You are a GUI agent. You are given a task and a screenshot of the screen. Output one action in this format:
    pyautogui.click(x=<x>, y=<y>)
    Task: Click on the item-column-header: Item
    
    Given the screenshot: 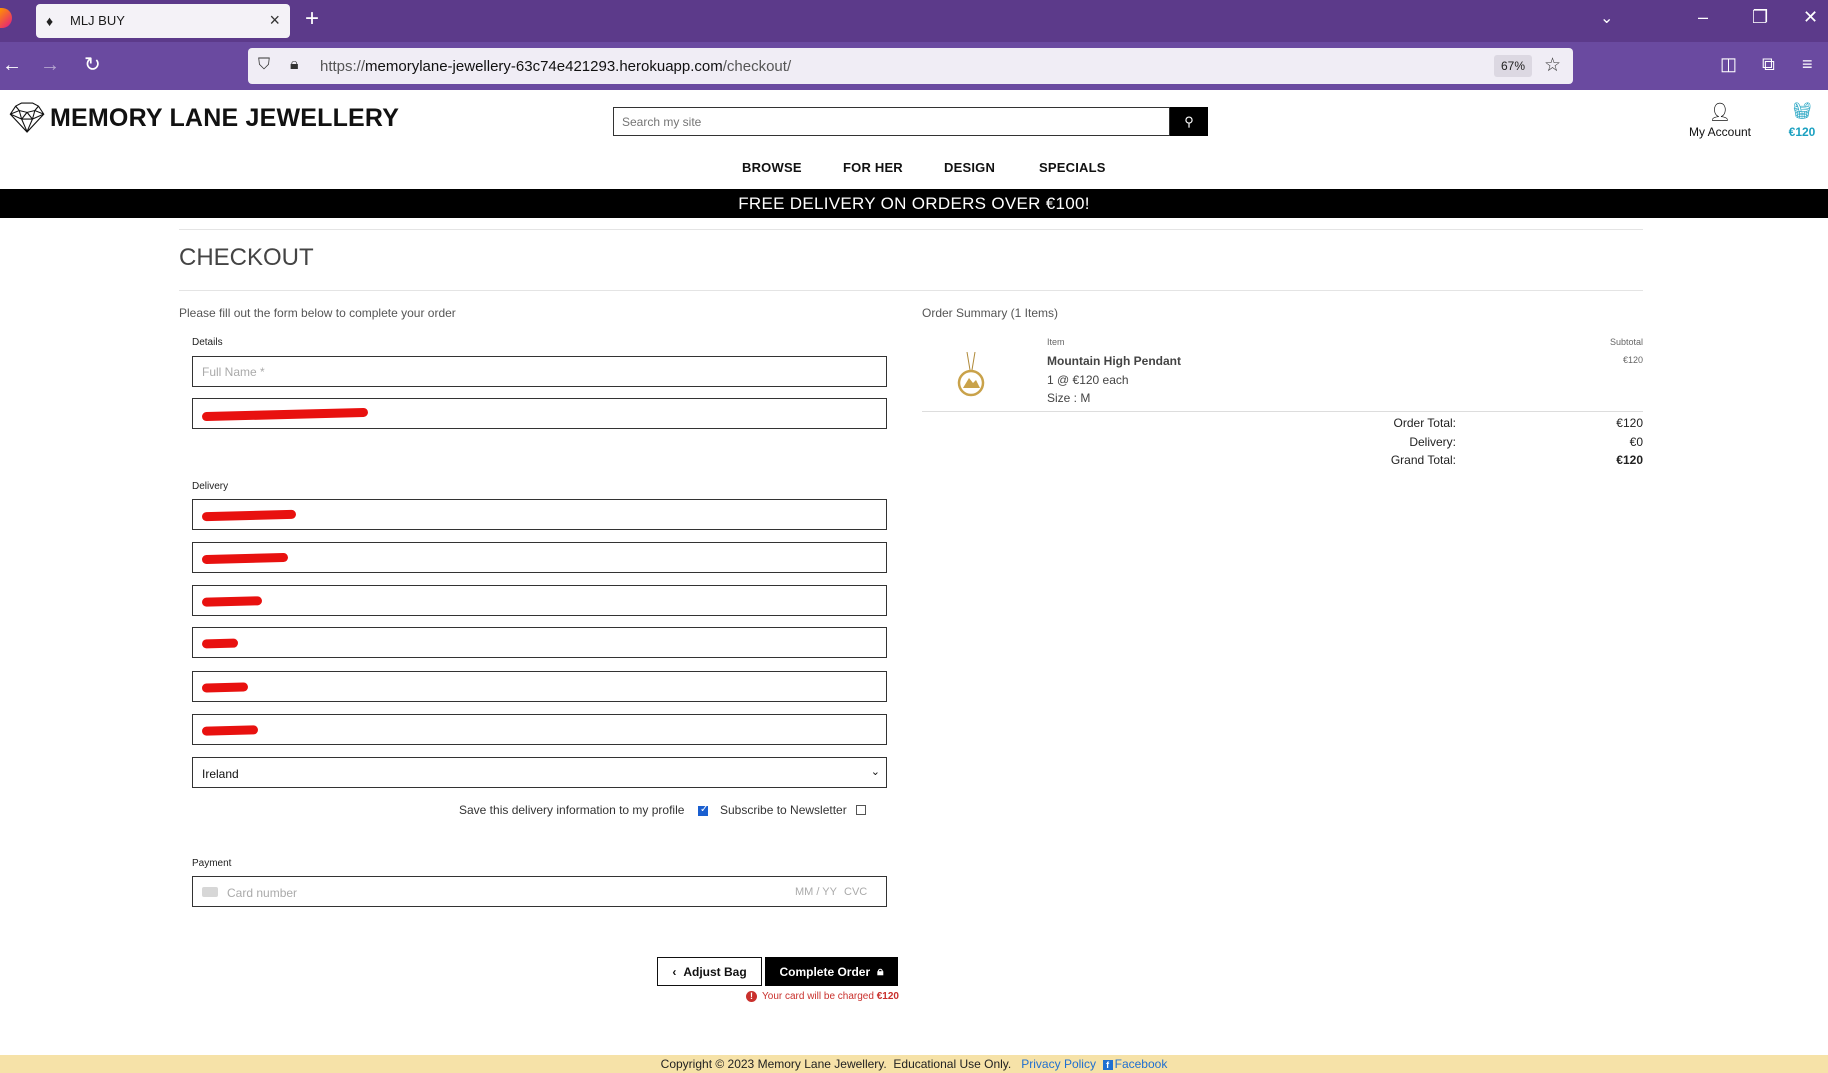 What is the action you would take?
    pyautogui.click(x=1056, y=342)
    